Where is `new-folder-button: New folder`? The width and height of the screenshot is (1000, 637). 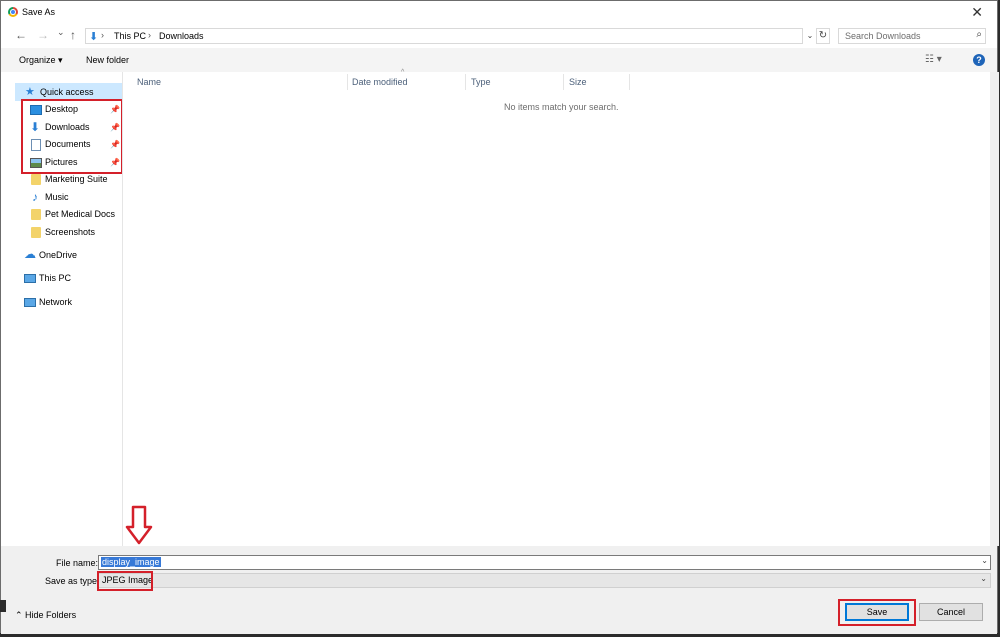 new-folder-button: New folder is located at coordinates (107, 60).